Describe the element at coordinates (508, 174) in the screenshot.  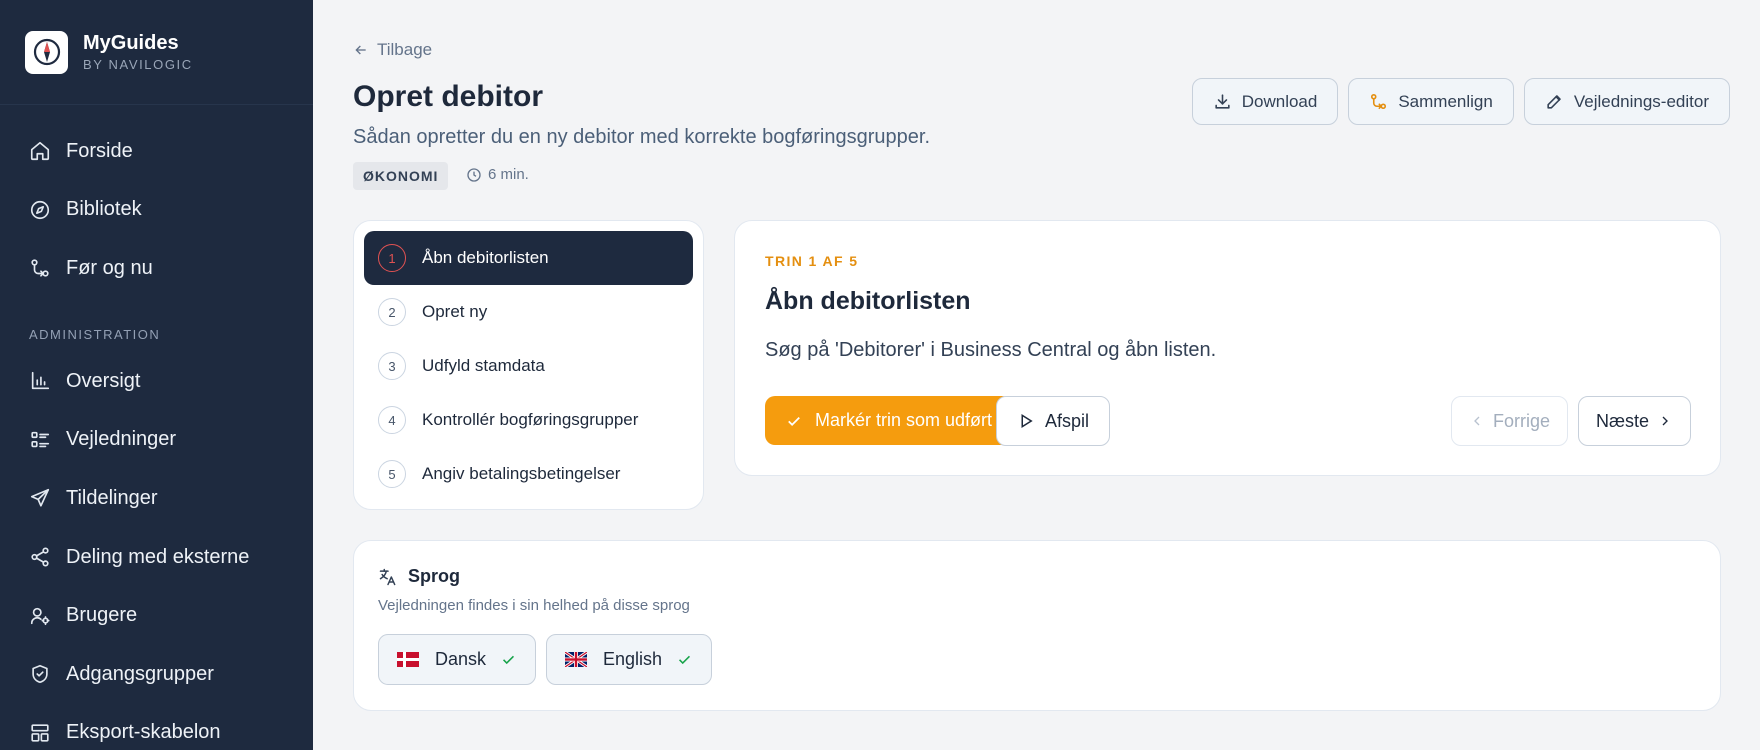
I see `duration-label: 6 min.` at that location.